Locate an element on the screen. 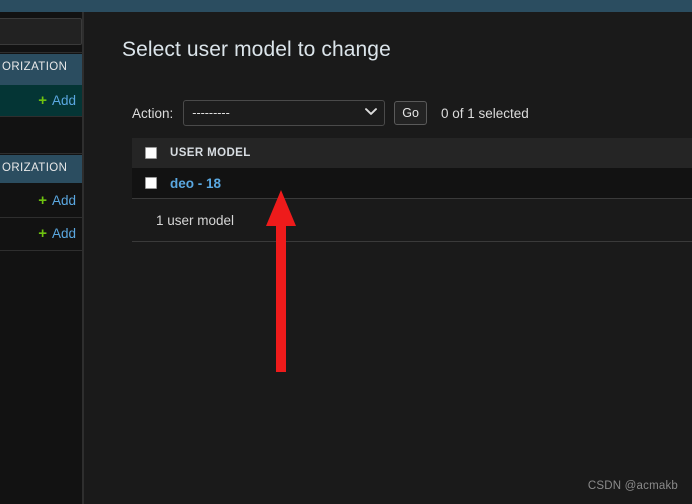  row-checkbox-cell is located at coordinates (151, 183).